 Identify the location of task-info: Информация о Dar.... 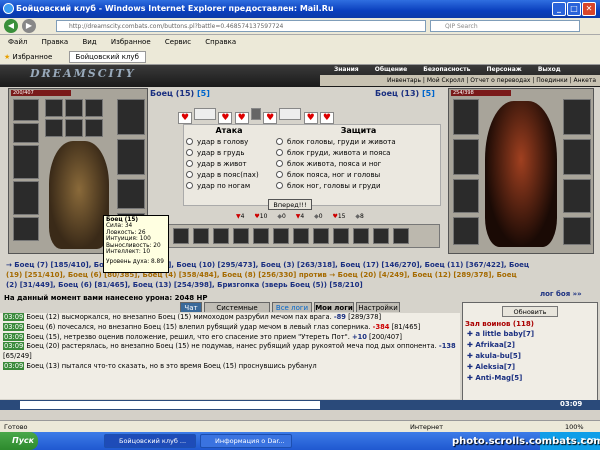
(246, 441).